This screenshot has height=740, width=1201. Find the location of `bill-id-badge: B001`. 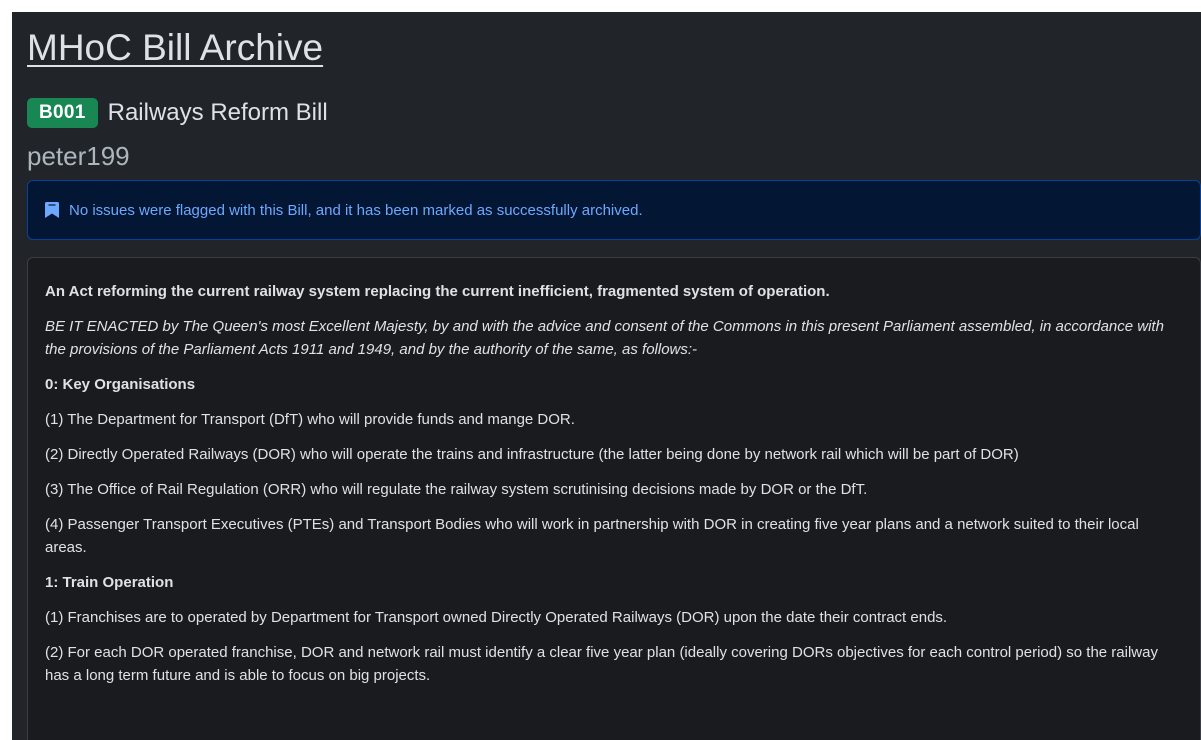

bill-id-badge: B001 is located at coordinates (62, 113).